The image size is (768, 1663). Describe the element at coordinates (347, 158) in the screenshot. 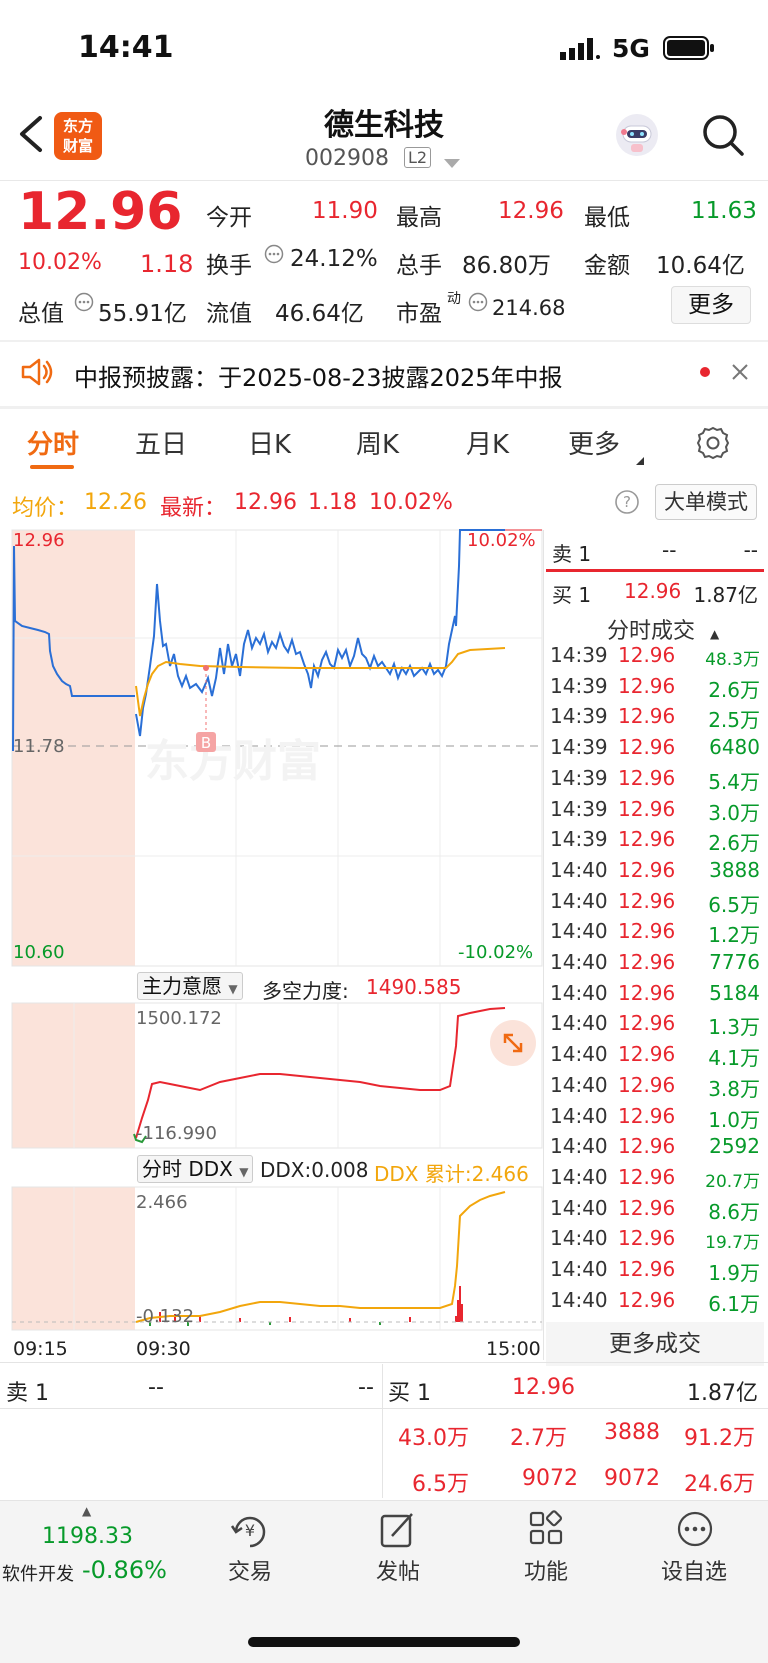

I see `stock-code: 002908` at that location.